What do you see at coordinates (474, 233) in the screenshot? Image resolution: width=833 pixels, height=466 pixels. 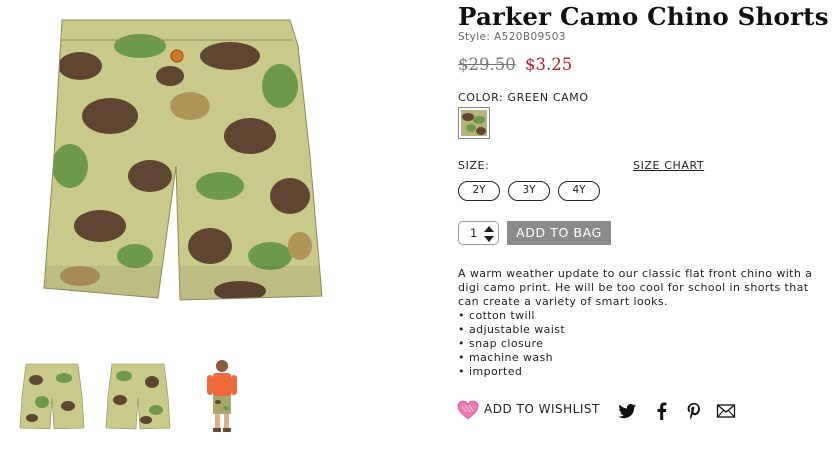 I see `quantity-value: 1` at bounding box center [474, 233].